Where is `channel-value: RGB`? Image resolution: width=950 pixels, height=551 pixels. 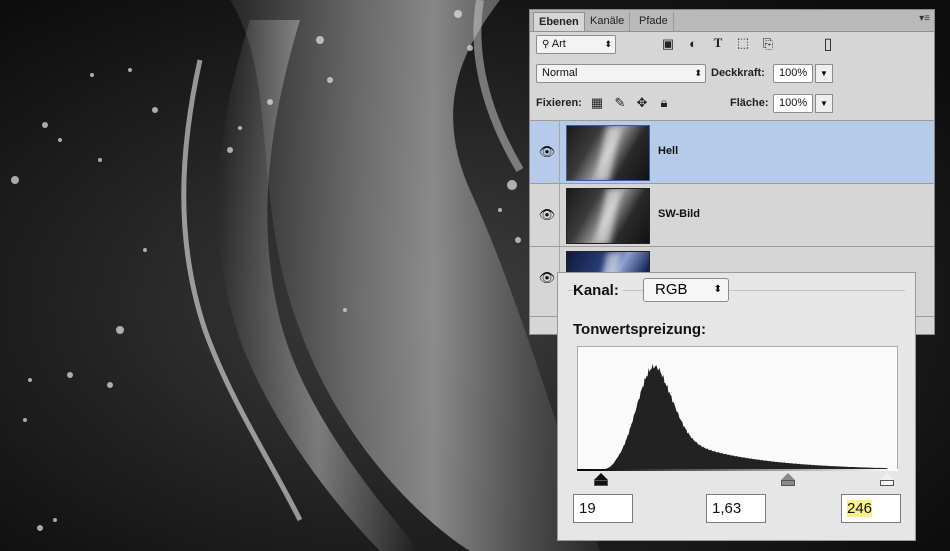
channel-value: RGB is located at coordinates (671, 289).